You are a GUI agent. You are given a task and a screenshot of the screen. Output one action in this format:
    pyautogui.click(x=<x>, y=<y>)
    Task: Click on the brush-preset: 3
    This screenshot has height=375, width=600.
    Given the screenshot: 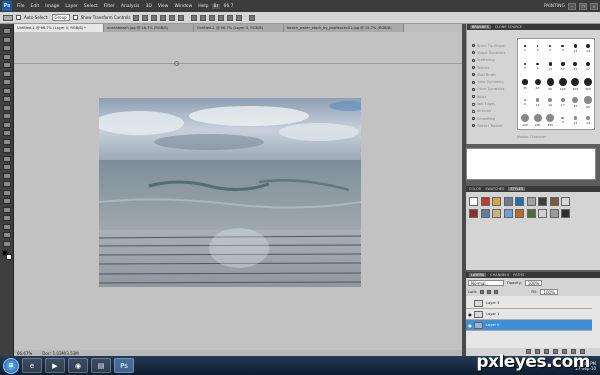 What is the action you would take?
    pyautogui.click(x=538, y=48)
    